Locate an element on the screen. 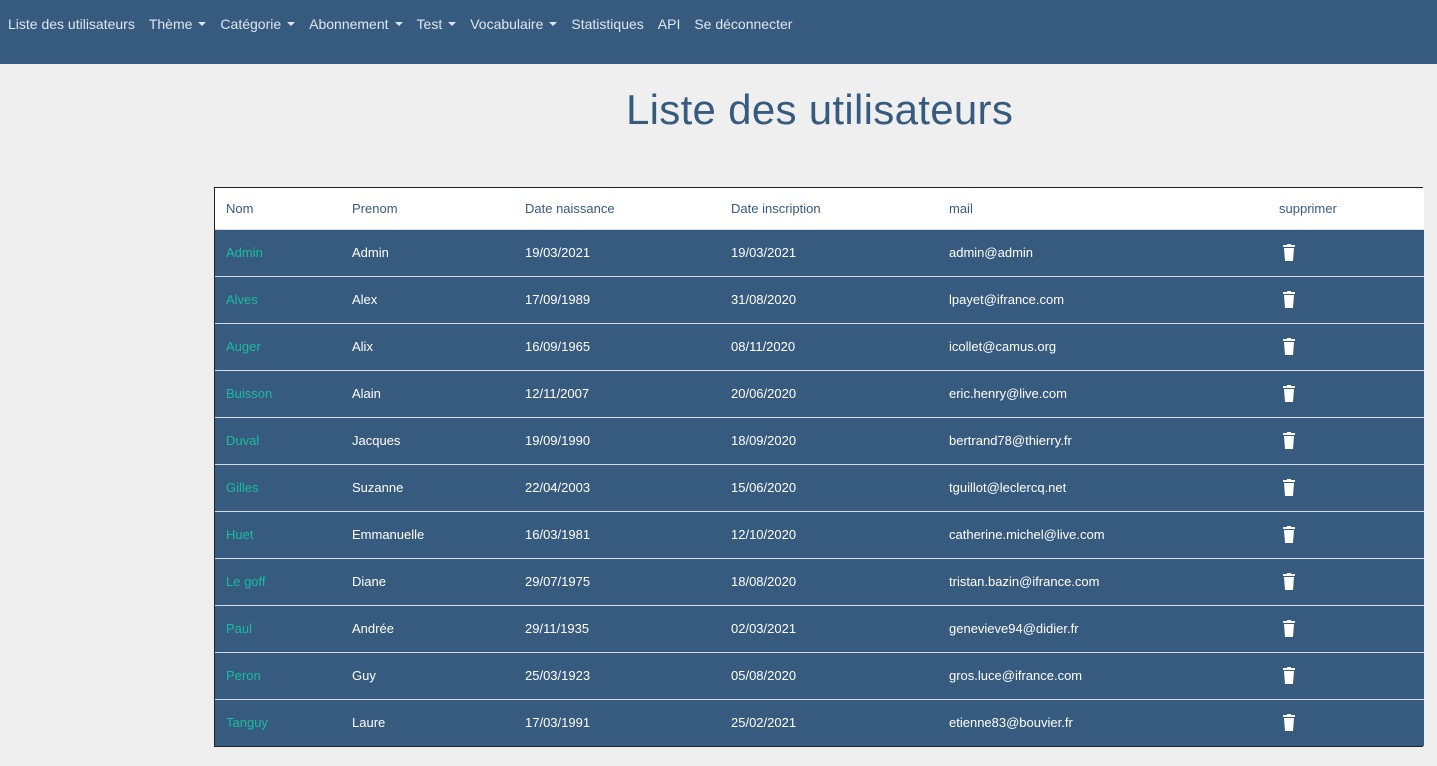 The height and width of the screenshot is (766, 1437). header-nom: Nom is located at coordinates (240, 208).